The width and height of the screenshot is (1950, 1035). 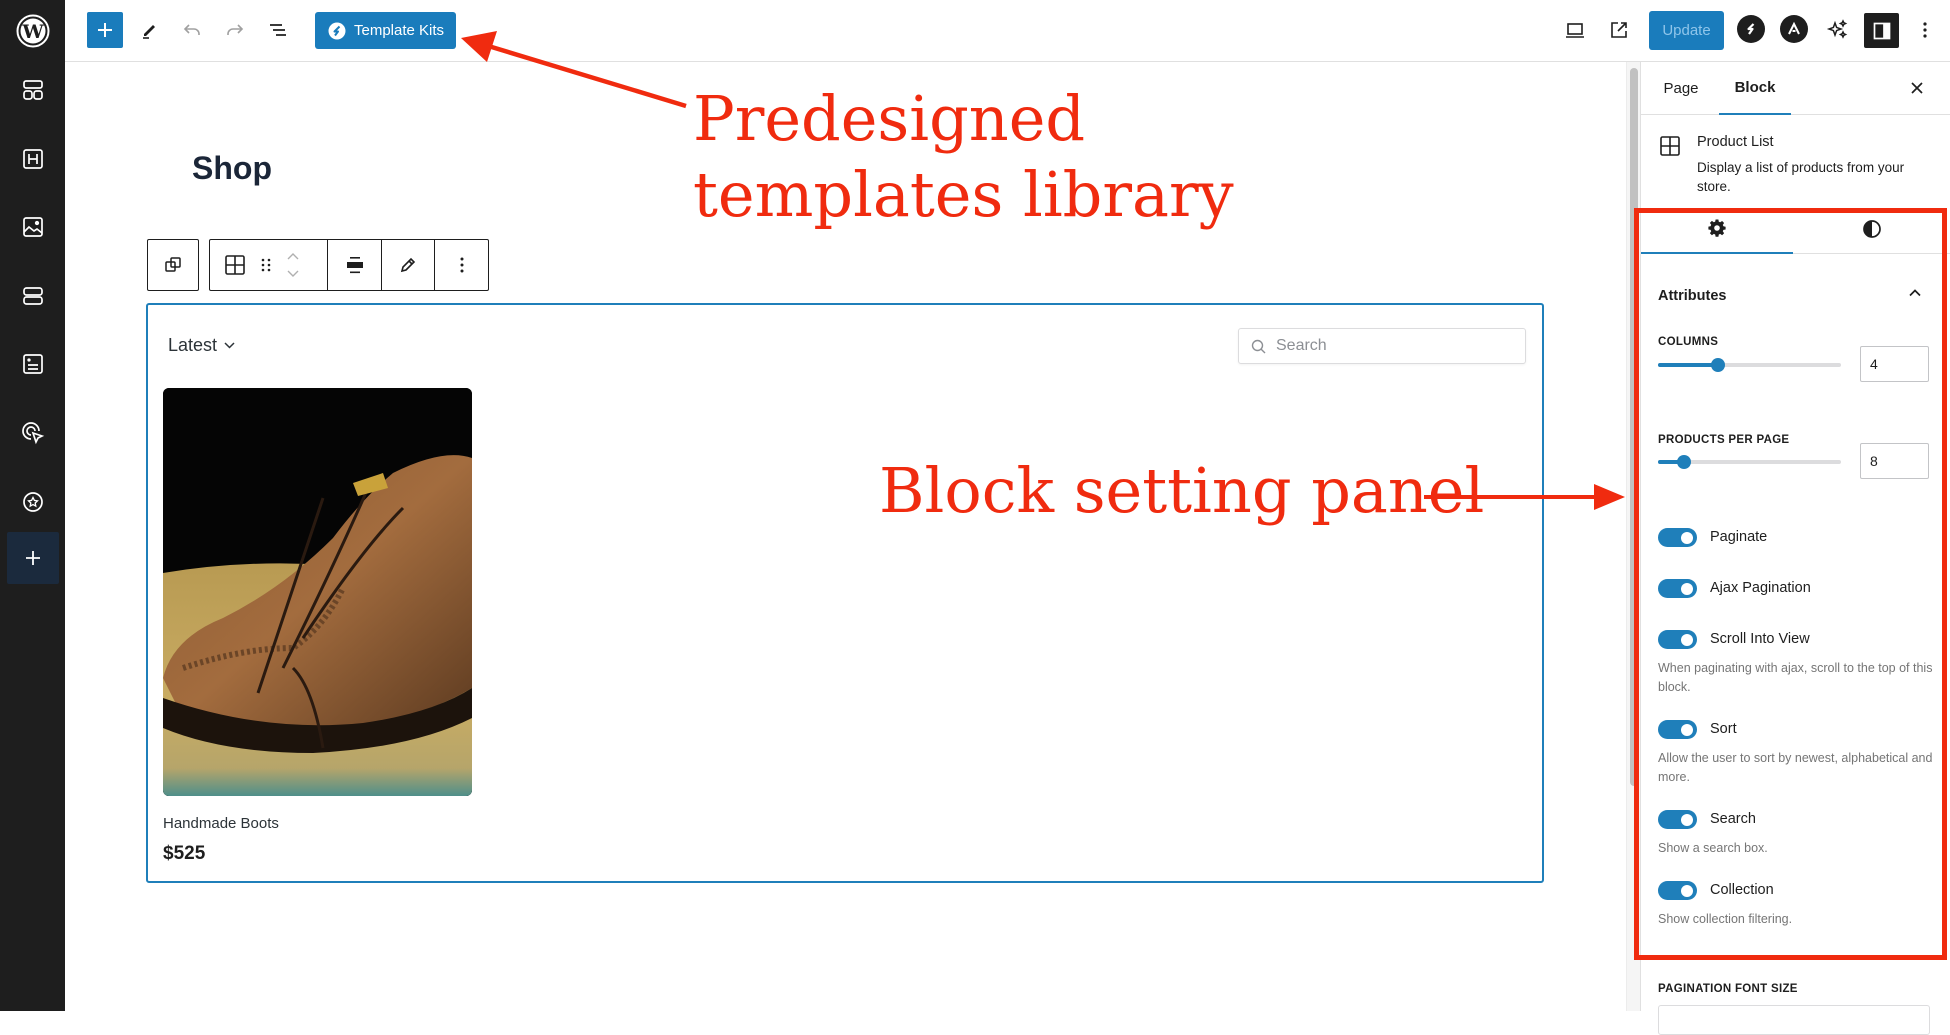 What do you see at coordinates (1182, 490) in the screenshot?
I see `panel-annotation: Block setting panel` at bounding box center [1182, 490].